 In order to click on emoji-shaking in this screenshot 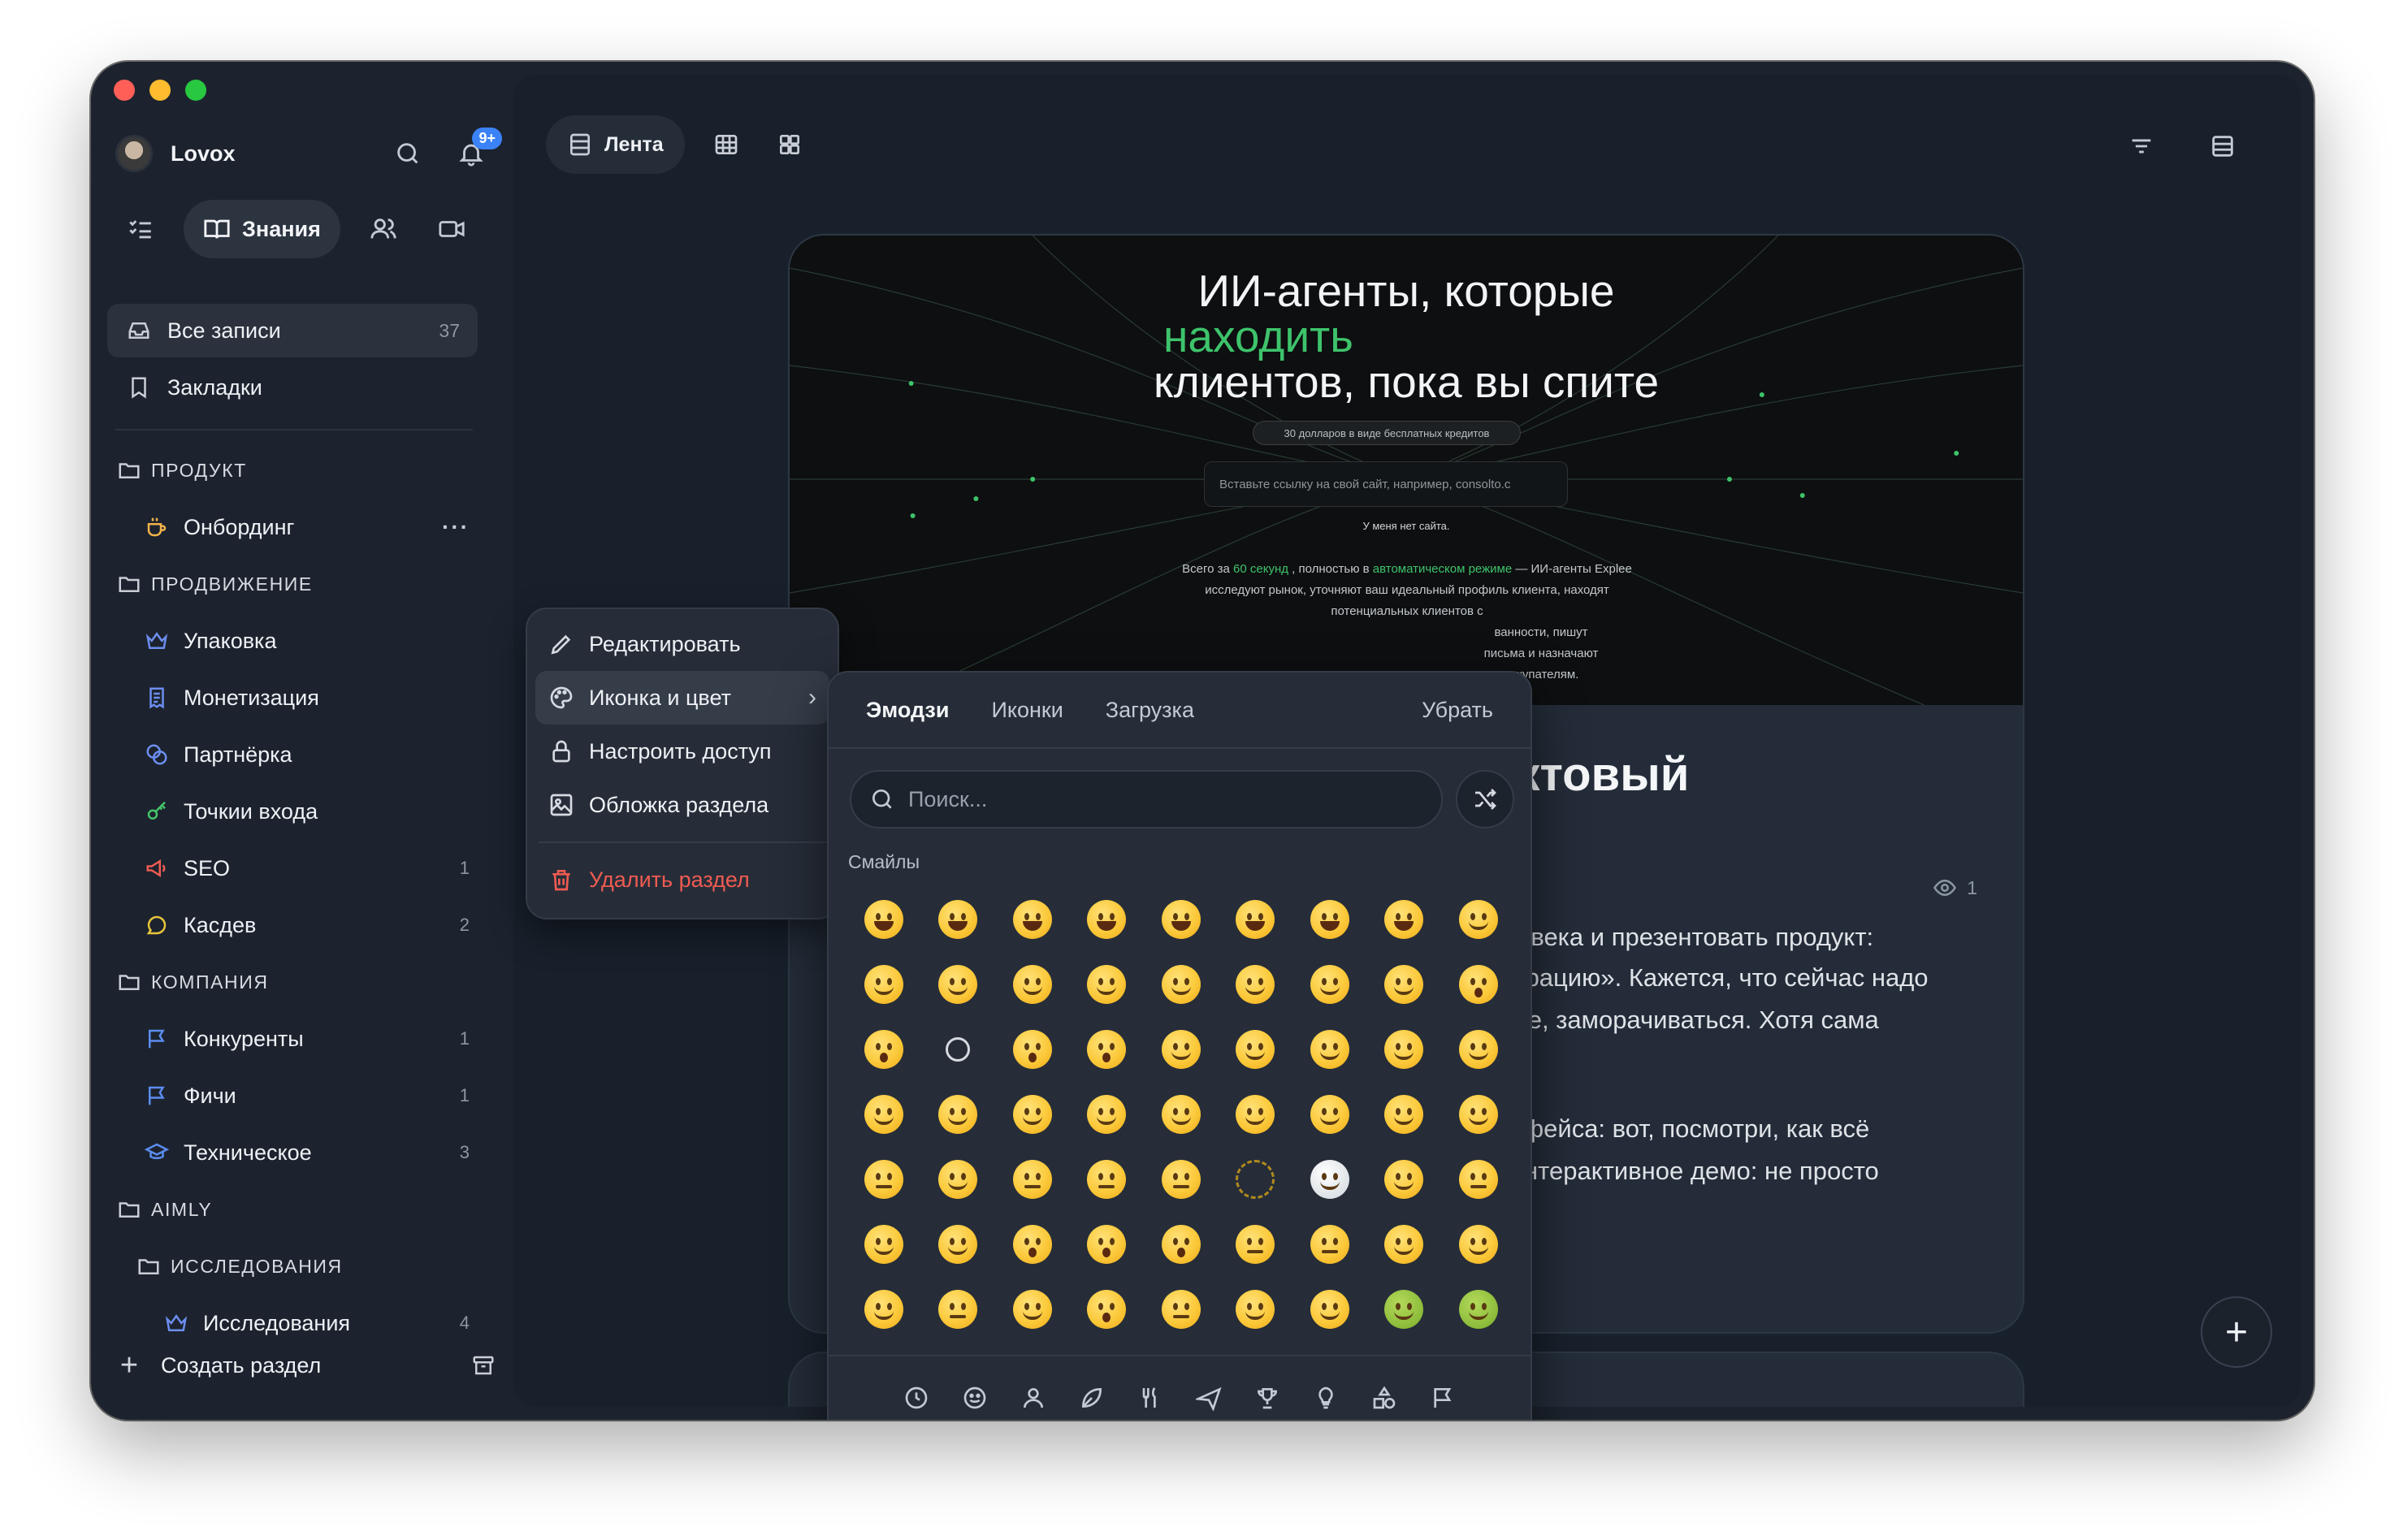, I will do `click(1107, 1244)`.